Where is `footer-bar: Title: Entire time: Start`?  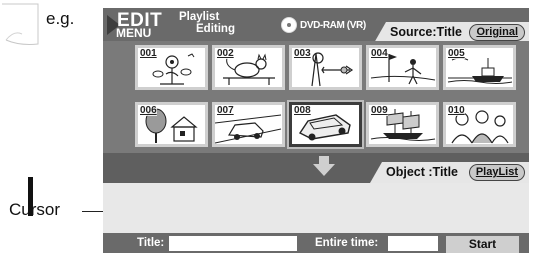
footer-bar: Title: Entire time: Start is located at coordinates (316, 243).